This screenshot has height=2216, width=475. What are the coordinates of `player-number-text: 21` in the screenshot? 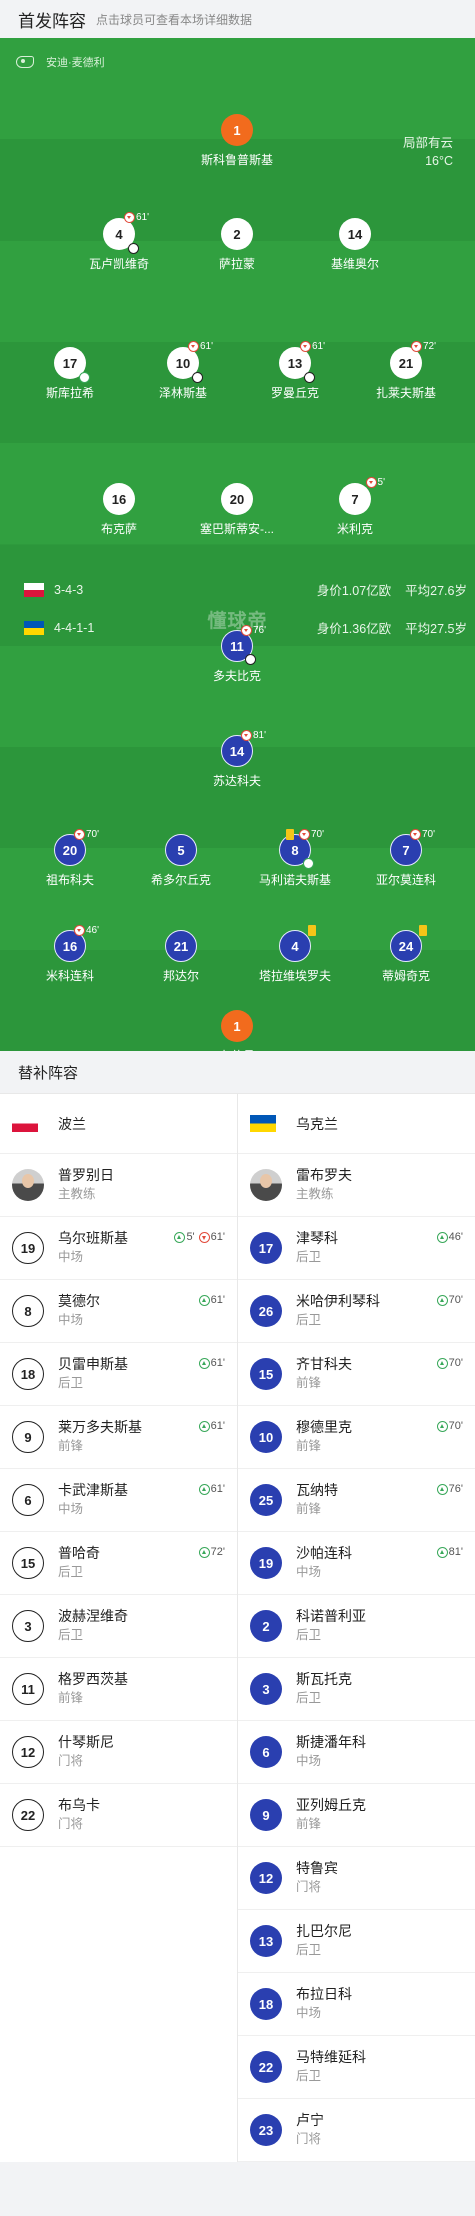 It's located at (406, 363).